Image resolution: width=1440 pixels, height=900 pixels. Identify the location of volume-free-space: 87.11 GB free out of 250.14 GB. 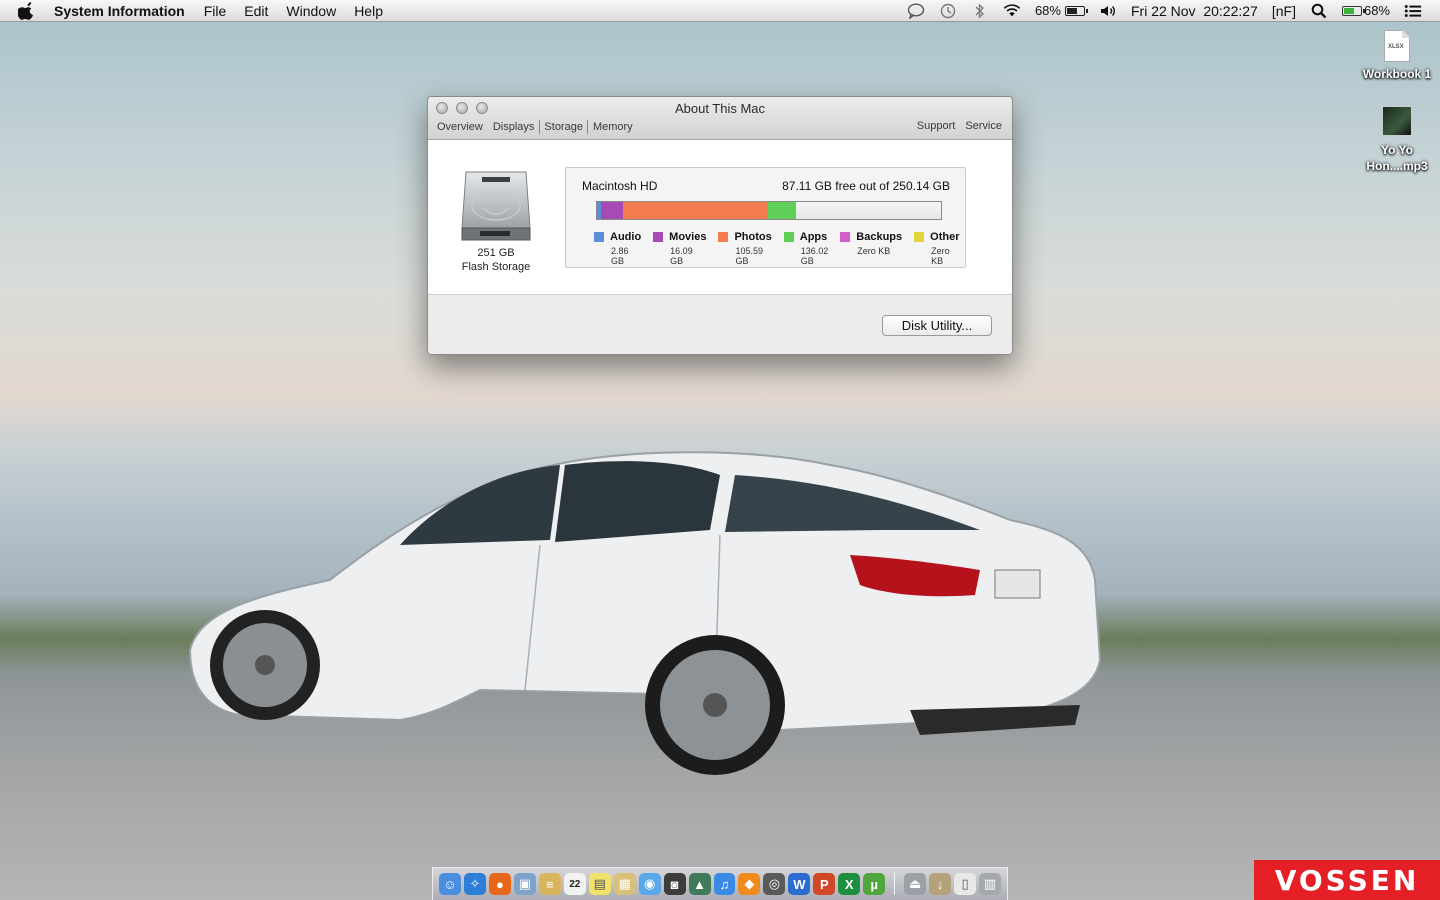
(866, 186).